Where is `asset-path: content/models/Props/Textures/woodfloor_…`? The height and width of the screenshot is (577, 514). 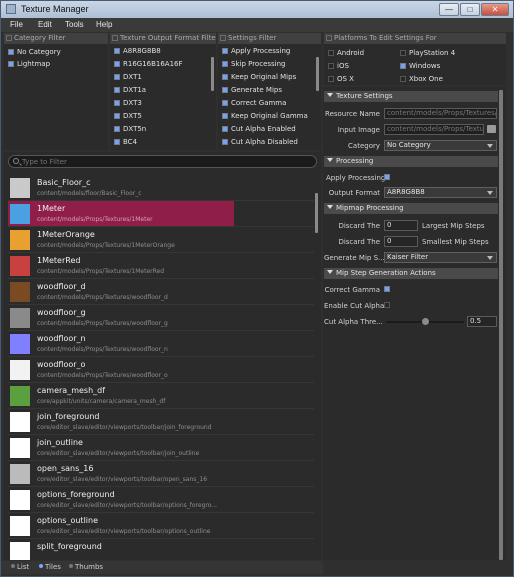 asset-path: content/models/Props/Textures/woodfloor_… is located at coordinates (102, 375).